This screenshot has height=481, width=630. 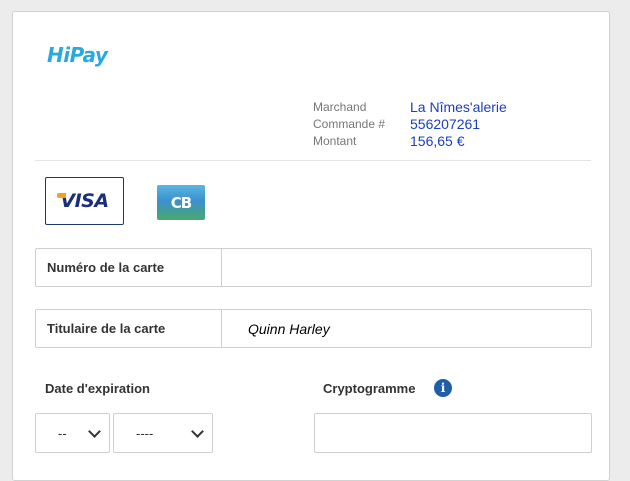 I want to click on cb-card-button: CB, so click(x=181, y=202).